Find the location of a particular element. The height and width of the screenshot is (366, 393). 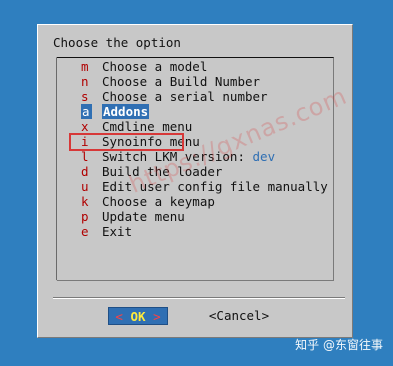

menu-label: Choose a serial number is located at coordinates (185, 96).